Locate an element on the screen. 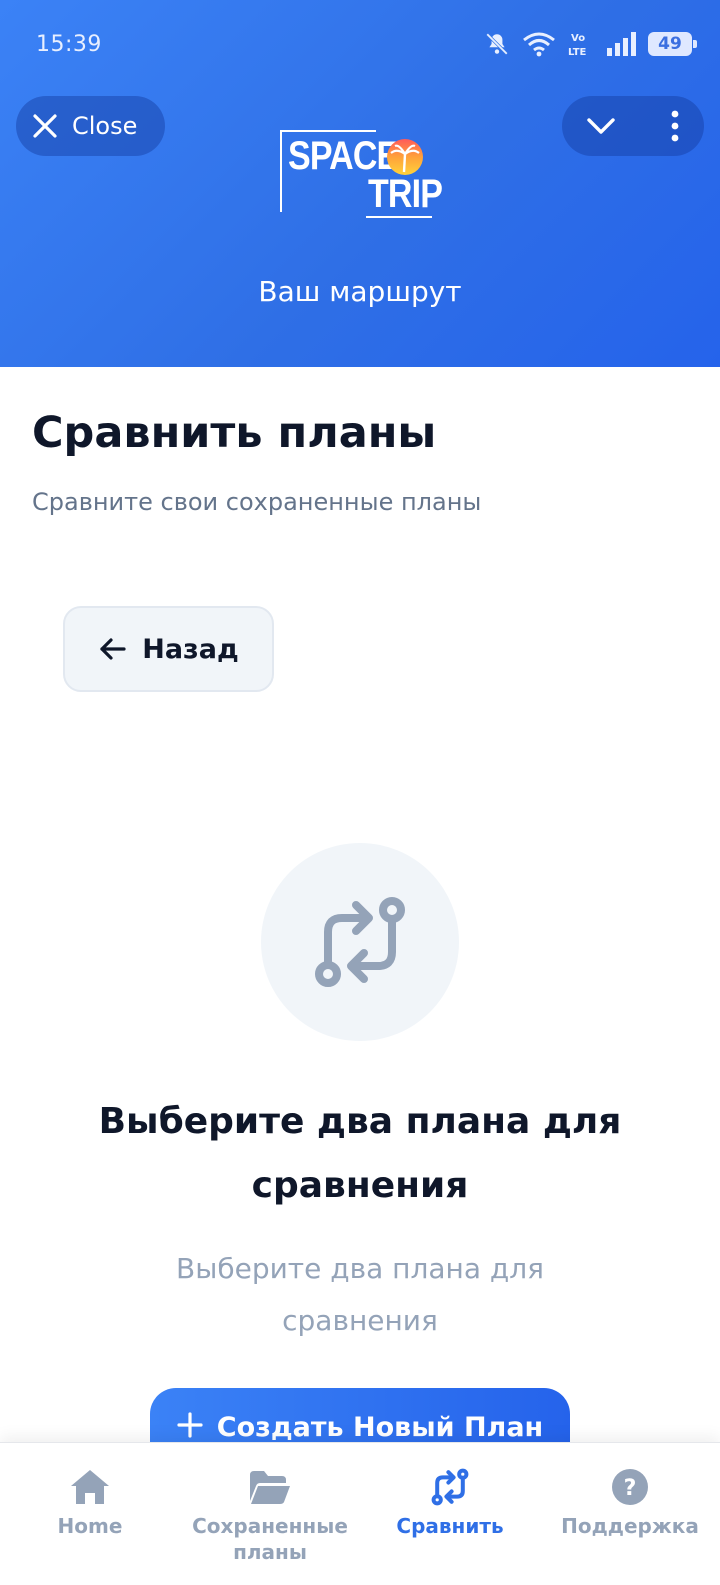 This screenshot has width=720, height=1585. nav-item-compare: Сравнить is located at coordinates (450, 1514).